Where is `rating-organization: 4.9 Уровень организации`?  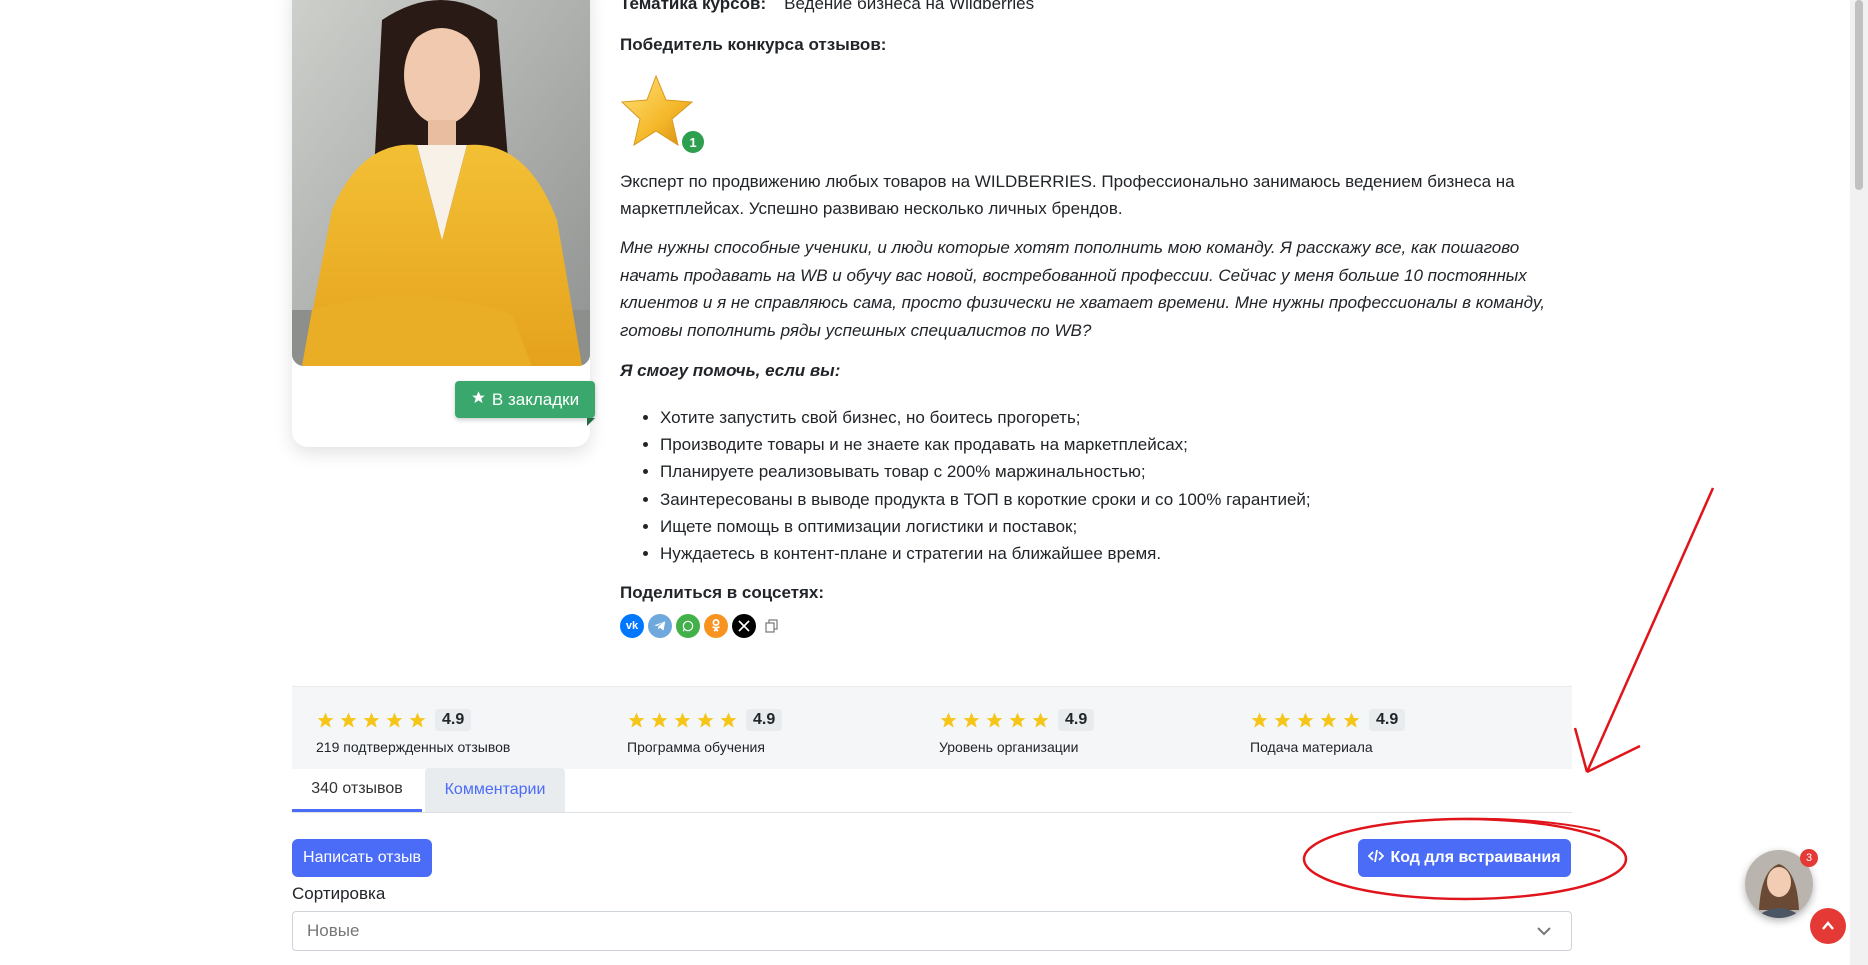
rating-organization: 4.9 Уровень организации is located at coordinates (1017, 731).